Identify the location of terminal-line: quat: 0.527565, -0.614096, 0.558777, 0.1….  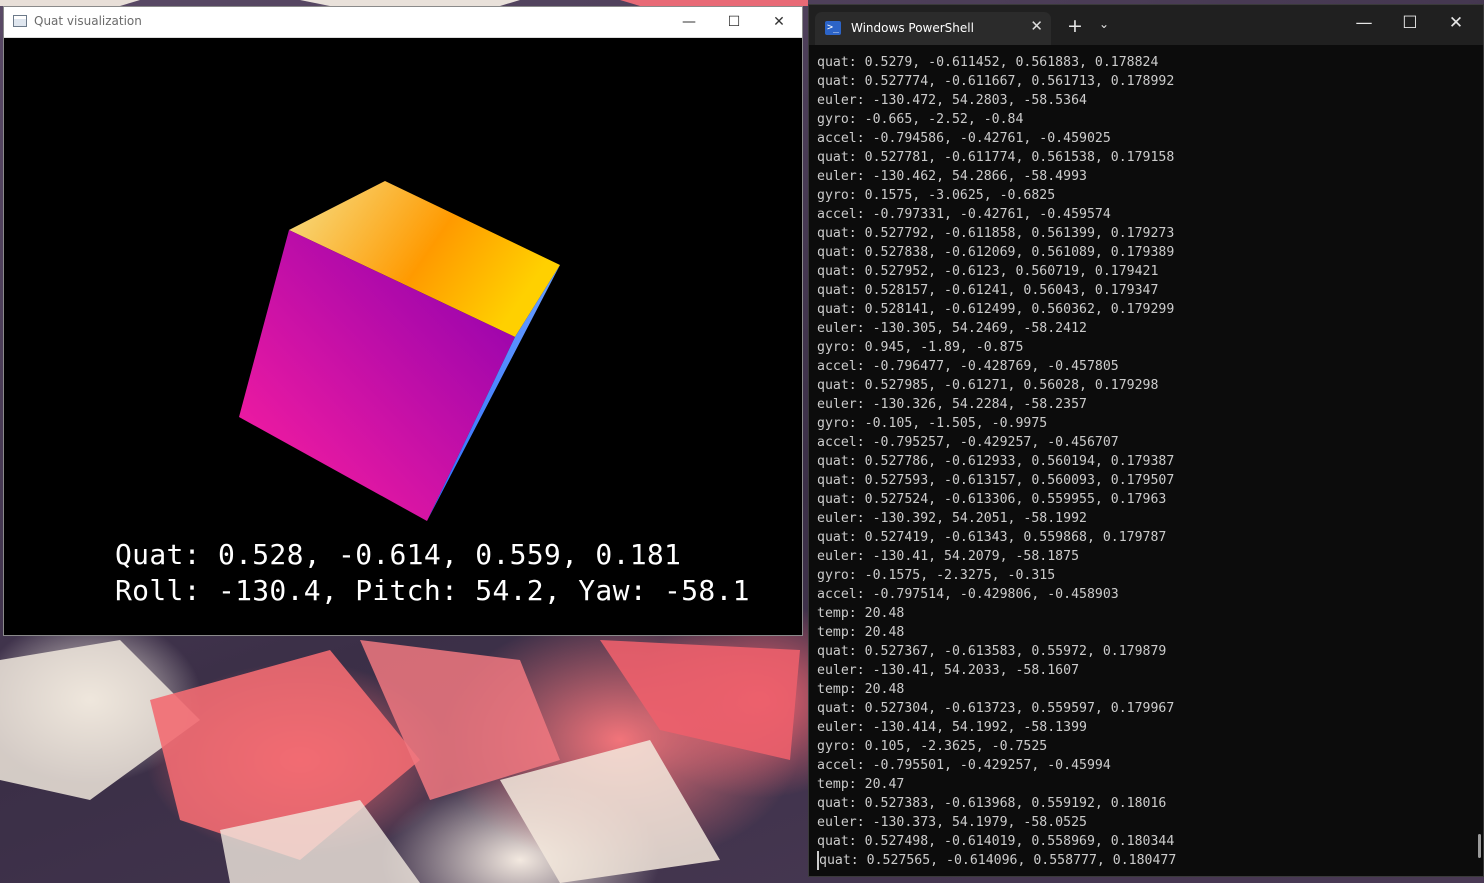
(1137, 860).